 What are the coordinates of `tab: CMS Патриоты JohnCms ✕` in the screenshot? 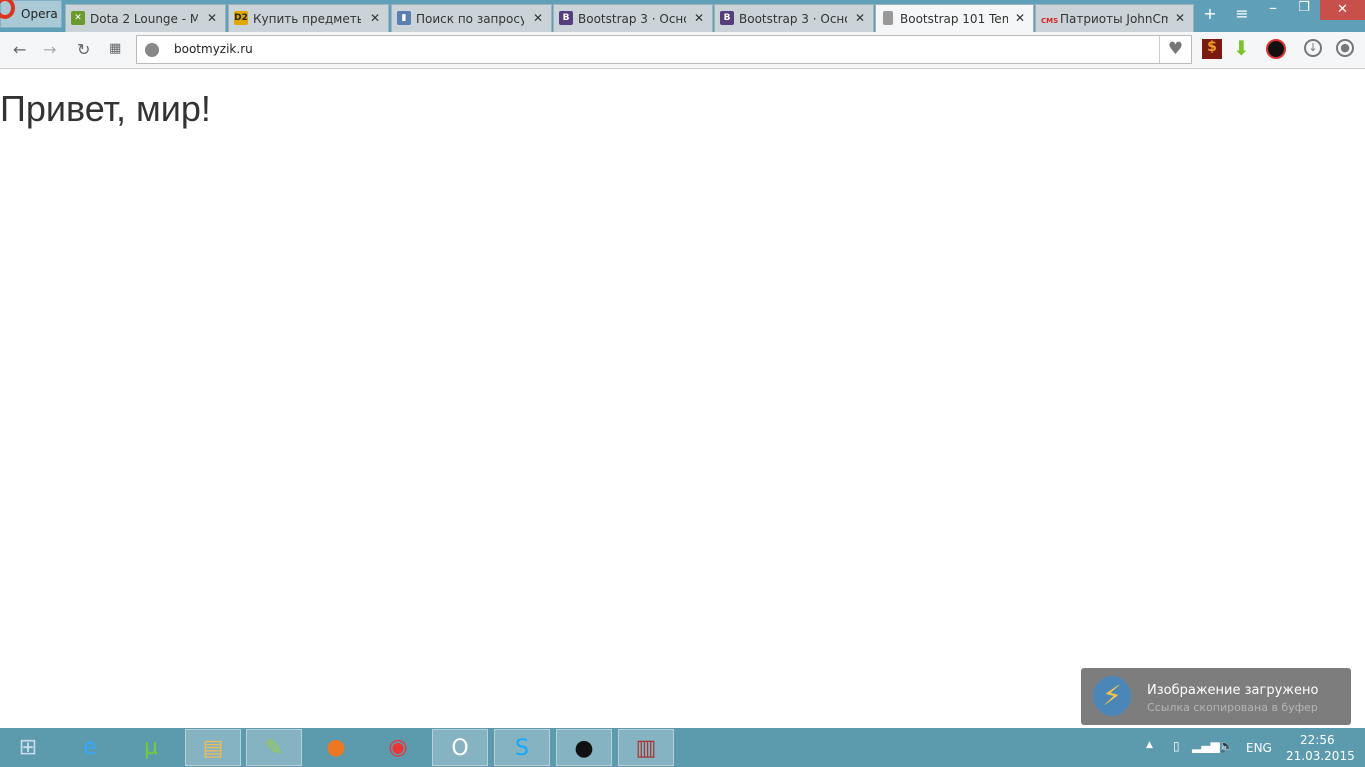 It's located at (1114, 18).